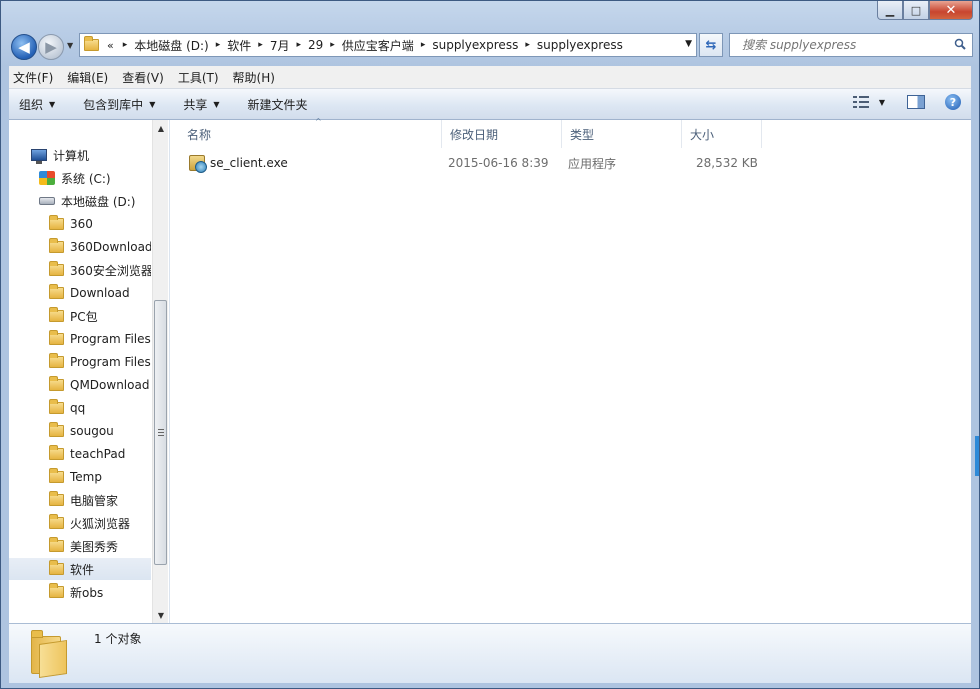  Describe the element at coordinates (75, 477) in the screenshot. I see `tree-item-folder: Temp` at that location.